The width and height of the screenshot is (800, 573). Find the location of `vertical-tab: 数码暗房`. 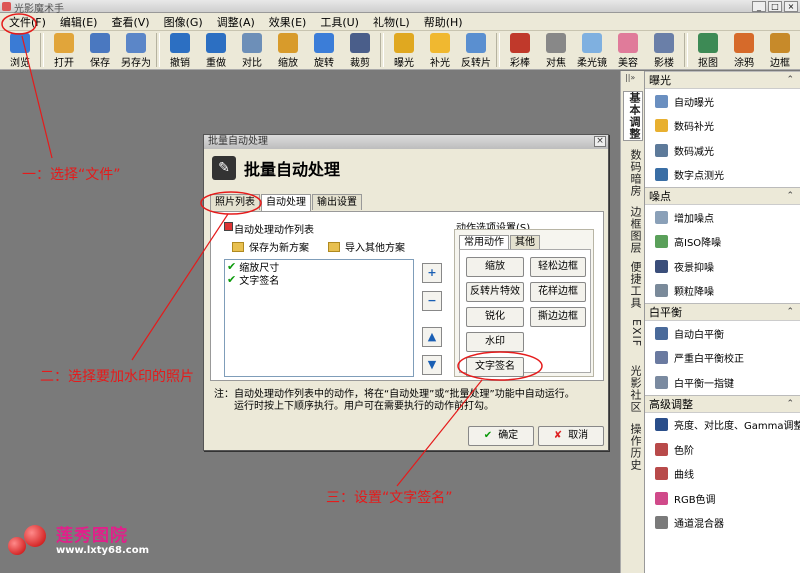

vertical-tab: 数码暗房 is located at coordinates (633, 173).